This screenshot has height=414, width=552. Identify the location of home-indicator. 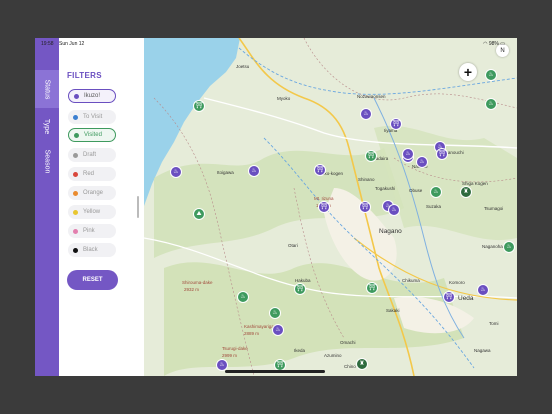
(275, 371).